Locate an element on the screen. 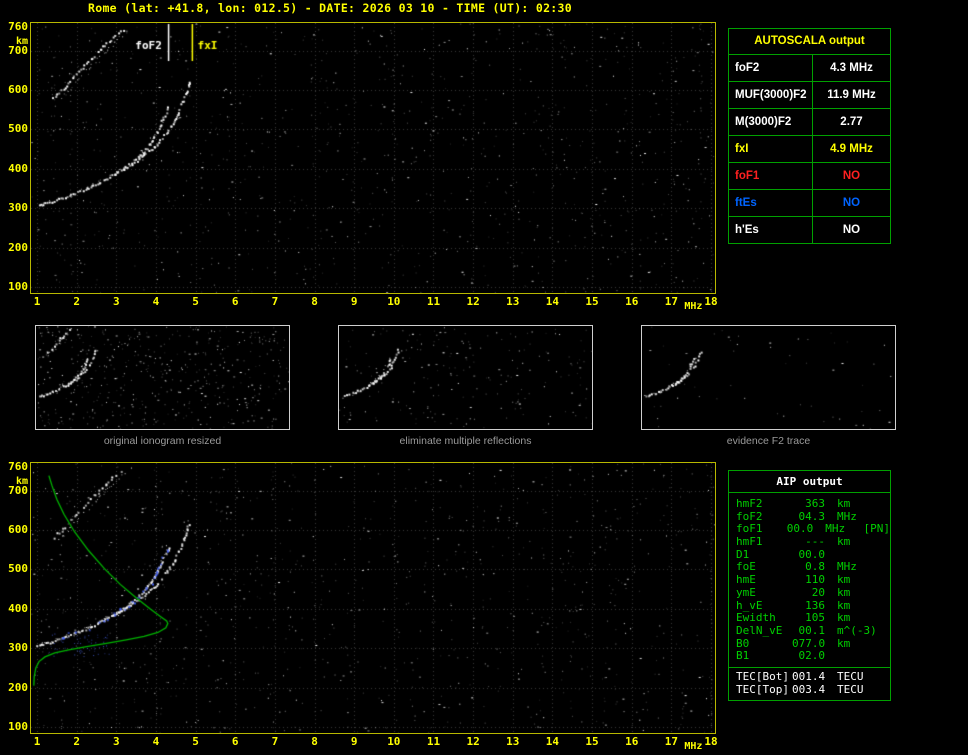  aip-param-label: hmE is located at coordinates (746, 580).